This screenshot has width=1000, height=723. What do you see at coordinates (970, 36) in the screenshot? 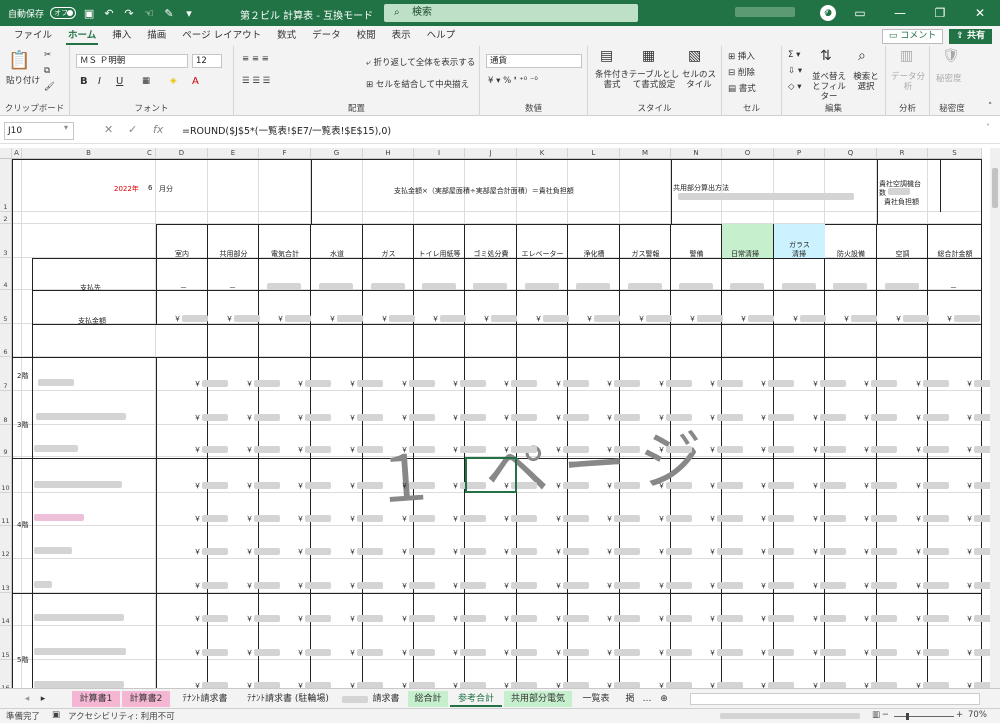
I see `share-button: ⇪ 共有` at bounding box center [970, 36].